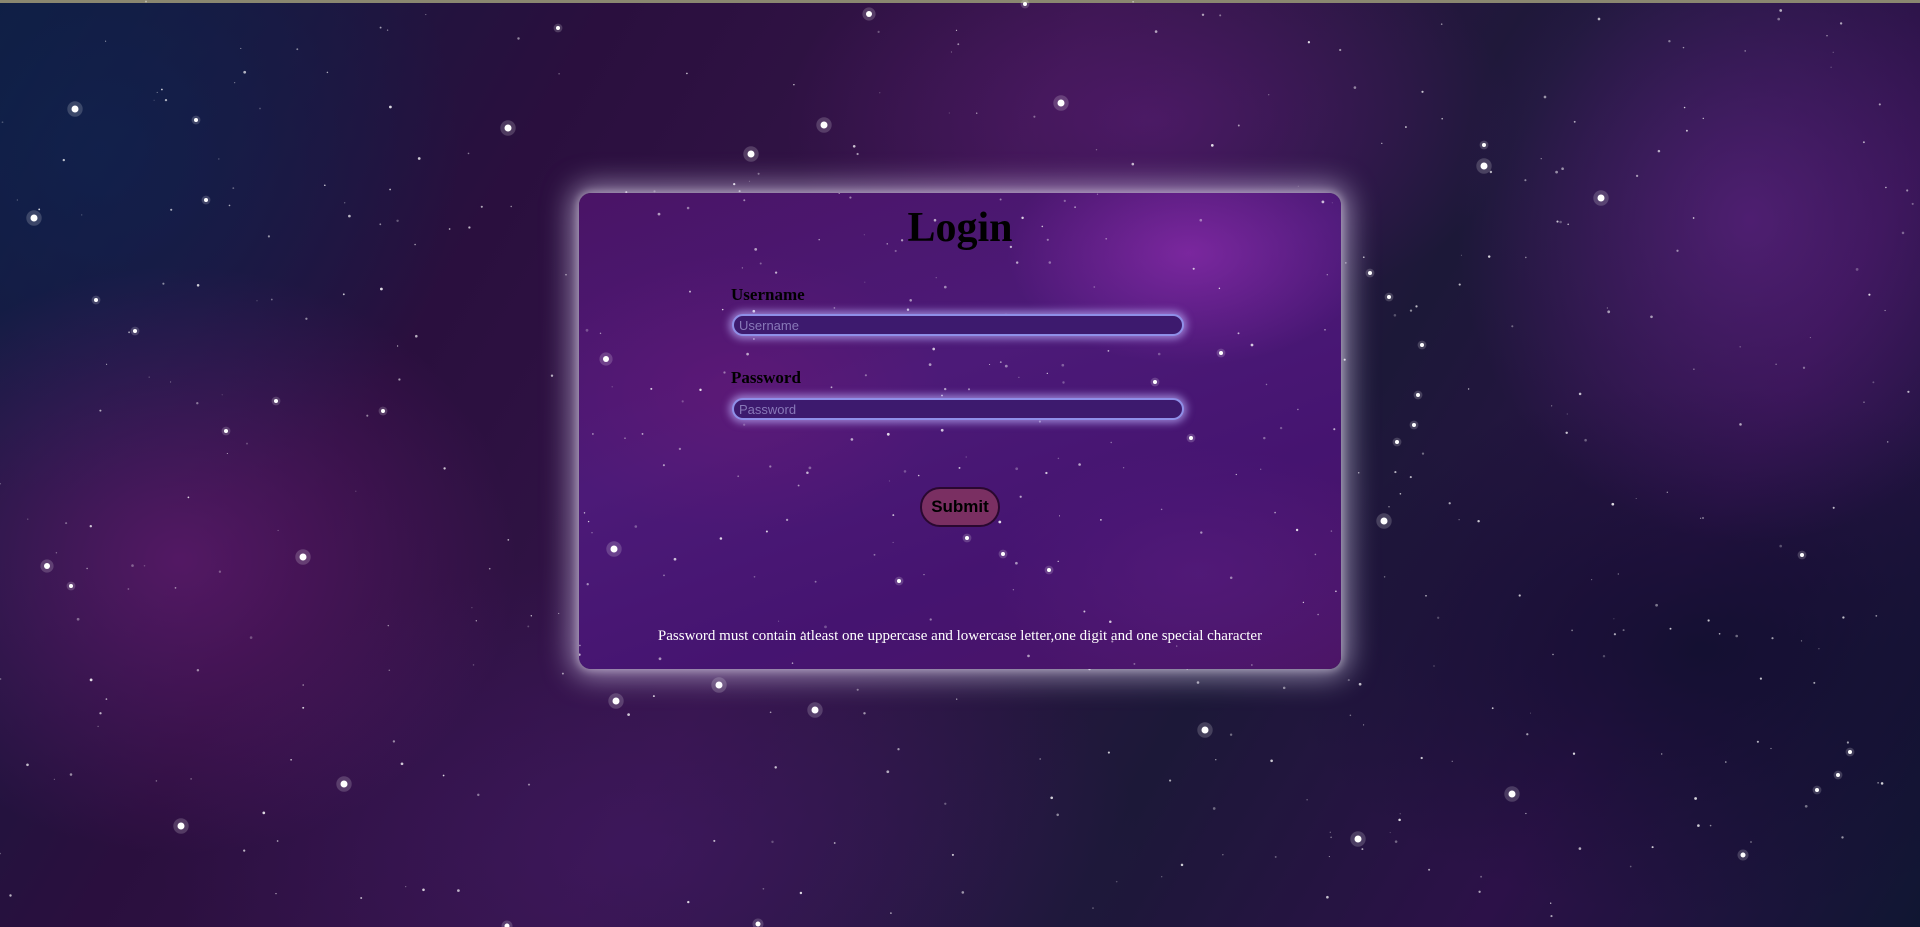 The width and height of the screenshot is (1920, 927). What do you see at coordinates (958, 325) in the screenshot?
I see `username-input` at bounding box center [958, 325].